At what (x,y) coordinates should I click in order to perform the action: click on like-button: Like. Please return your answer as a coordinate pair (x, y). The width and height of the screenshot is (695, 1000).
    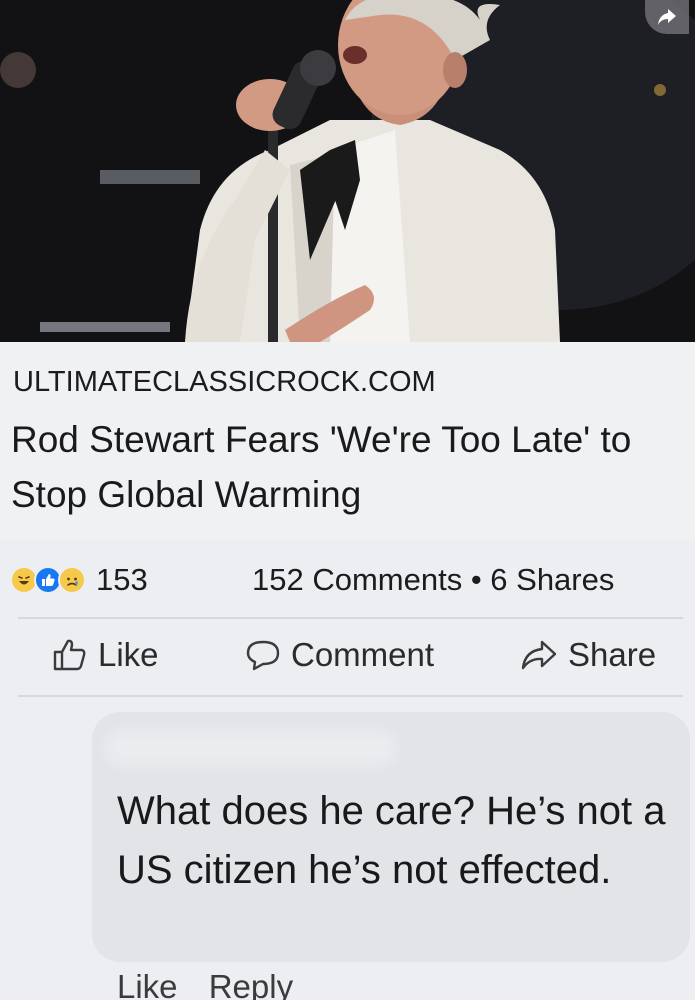
    Looking at the image, I should click on (105, 655).